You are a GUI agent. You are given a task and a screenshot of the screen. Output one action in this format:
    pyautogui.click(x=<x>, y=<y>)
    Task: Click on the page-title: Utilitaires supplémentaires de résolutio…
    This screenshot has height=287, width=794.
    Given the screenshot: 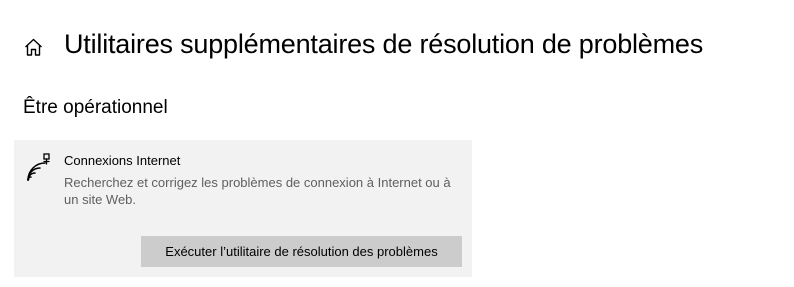 What is the action you would take?
    pyautogui.click(x=384, y=44)
    